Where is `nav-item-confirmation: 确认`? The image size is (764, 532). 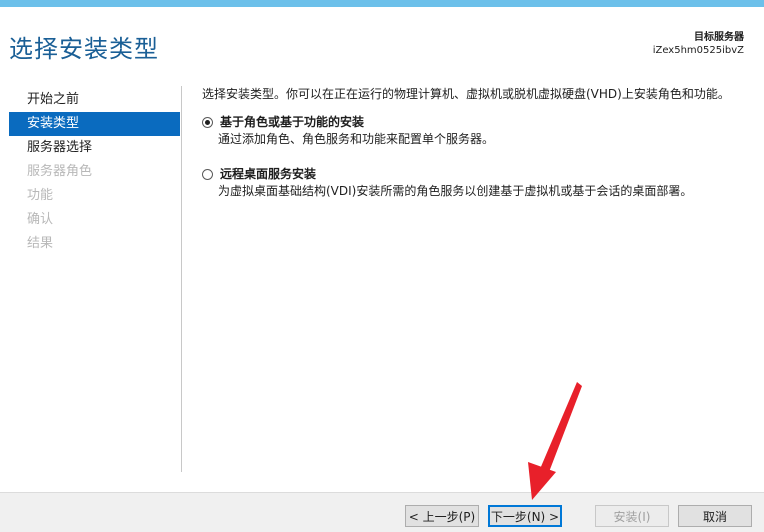 nav-item-confirmation: 确认 is located at coordinates (40, 219).